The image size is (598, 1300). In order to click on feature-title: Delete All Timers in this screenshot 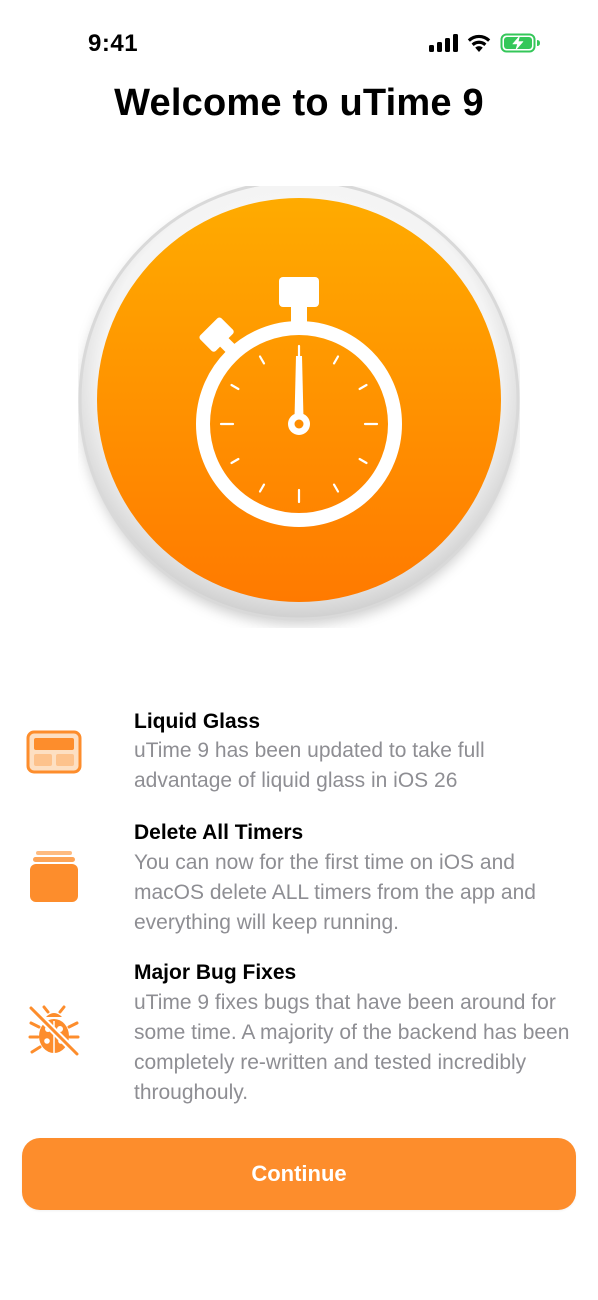, I will do `click(219, 832)`.